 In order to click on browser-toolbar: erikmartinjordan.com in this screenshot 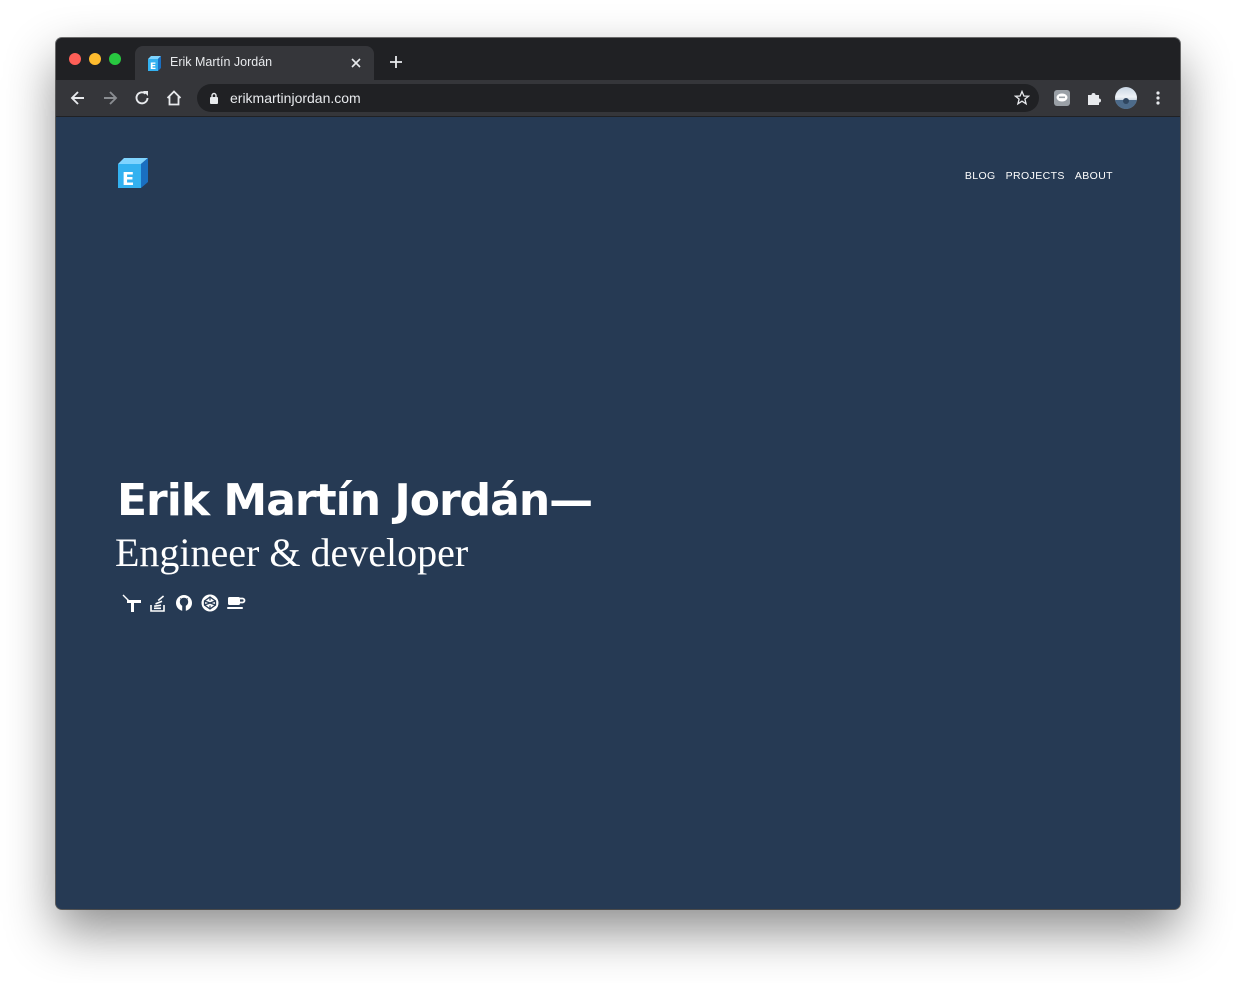, I will do `click(618, 98)`.